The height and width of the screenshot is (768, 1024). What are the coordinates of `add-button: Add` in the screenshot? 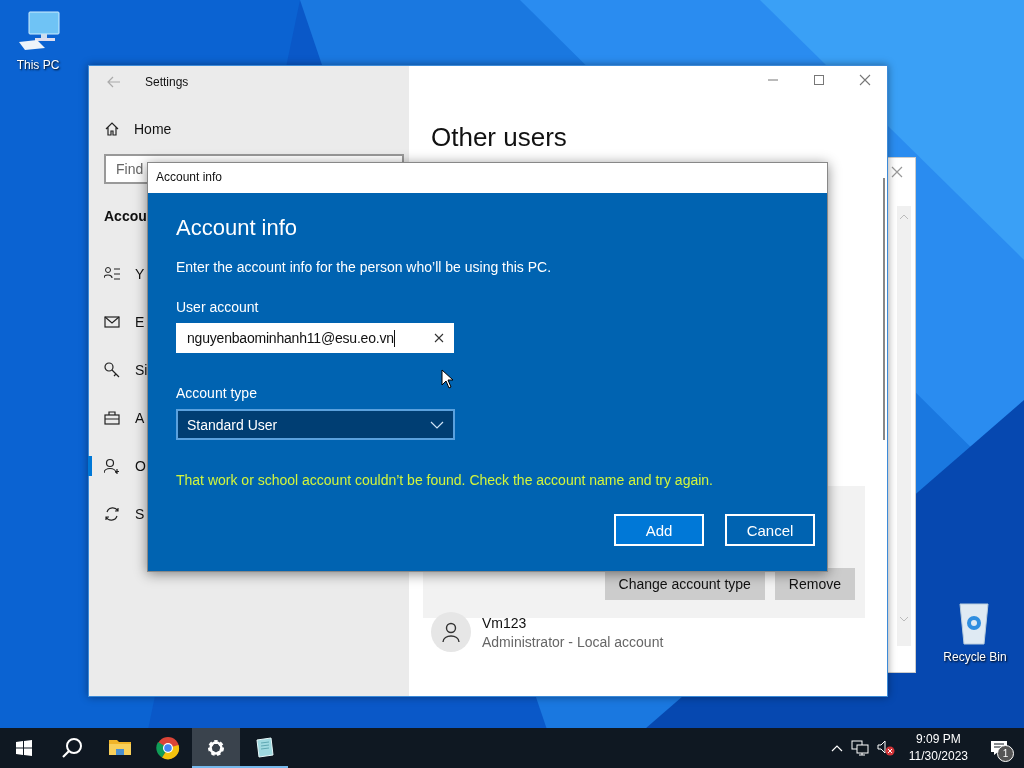 It's located at (659, 530).